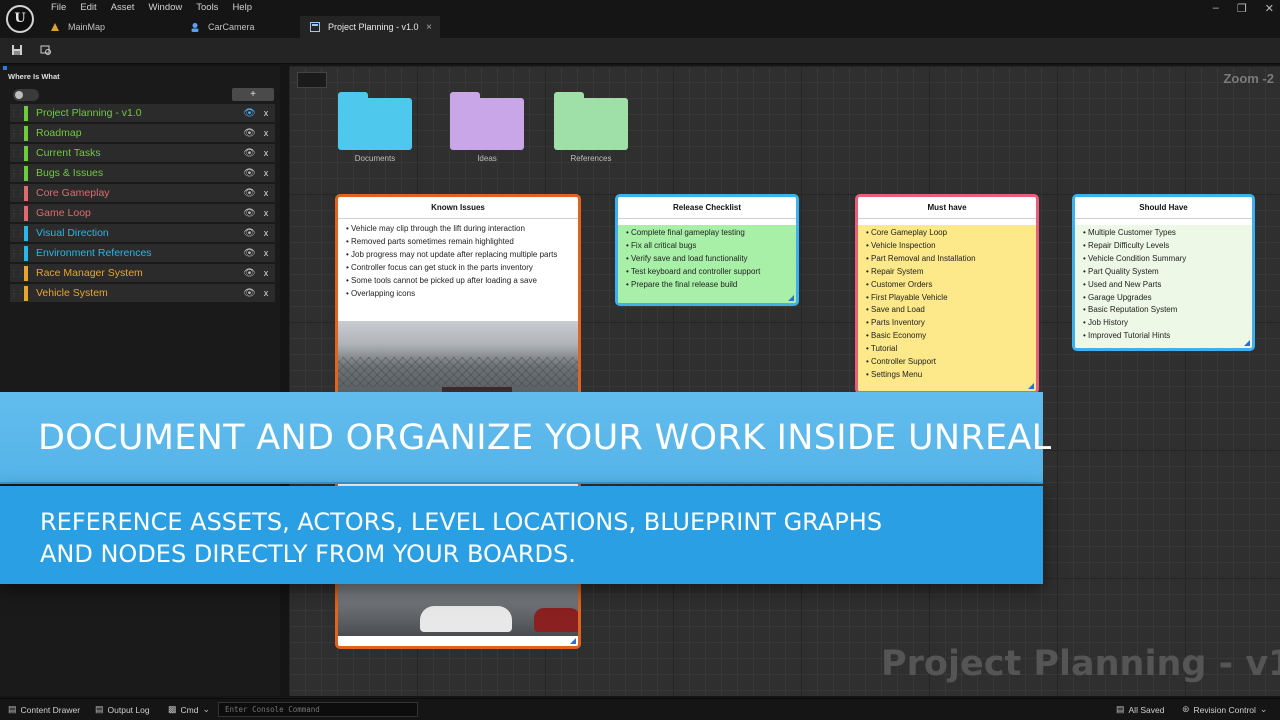  What do you see at coordinates (26, 95) in the screenshot?
I see `visibility-toggle` at bounding box center [26, 95].